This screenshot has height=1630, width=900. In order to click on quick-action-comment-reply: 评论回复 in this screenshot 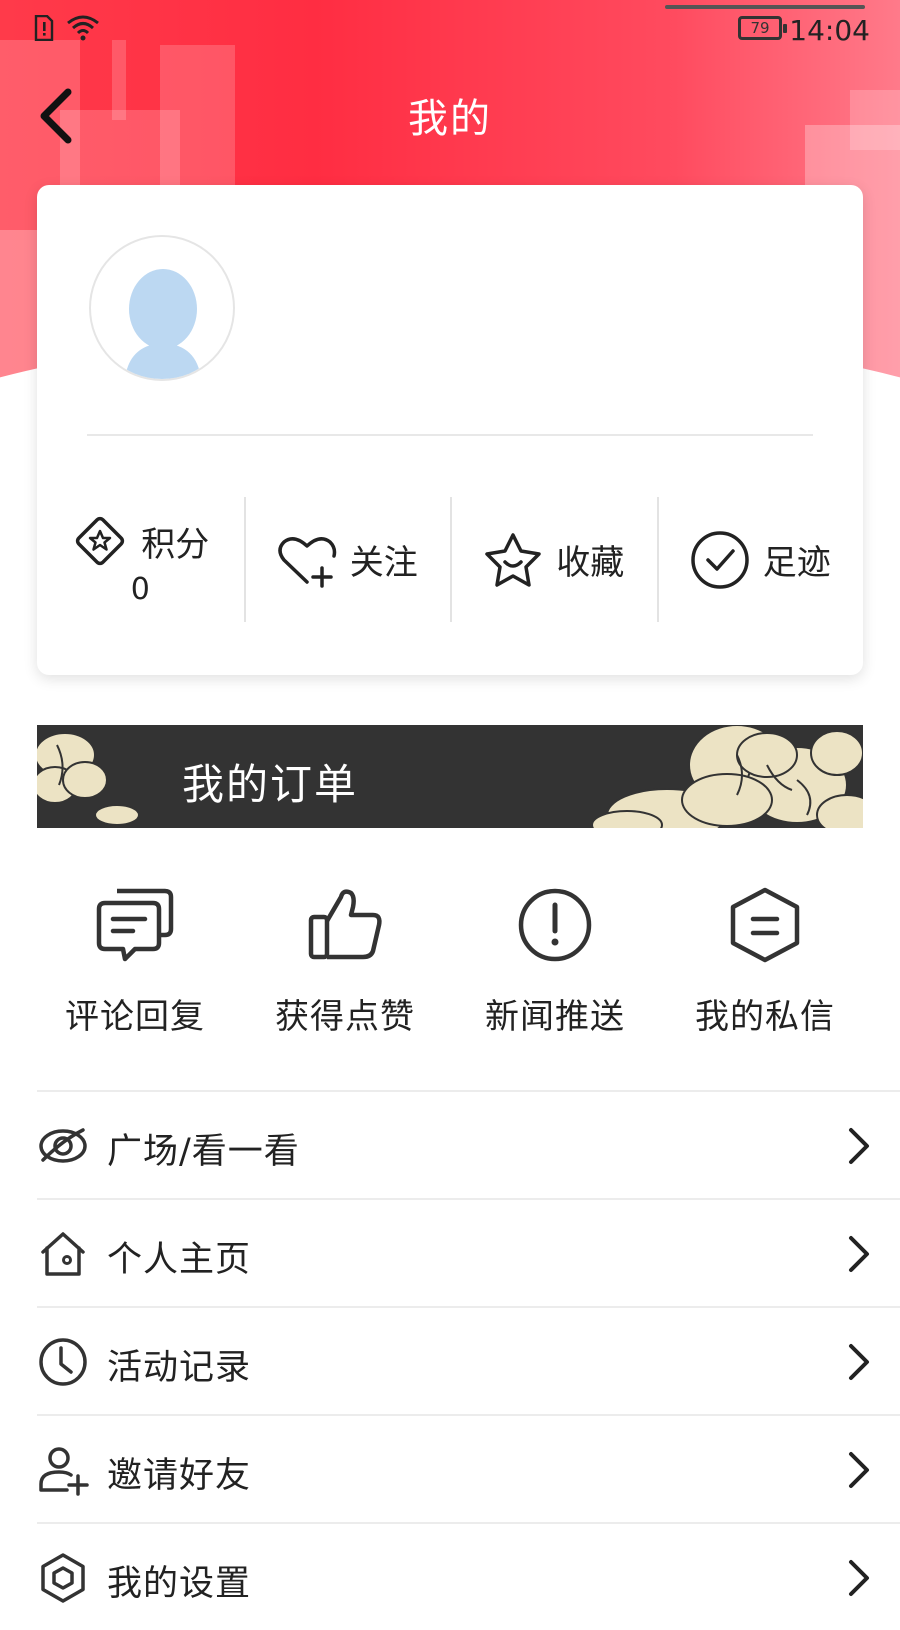, I will do `click(135, 965)`.